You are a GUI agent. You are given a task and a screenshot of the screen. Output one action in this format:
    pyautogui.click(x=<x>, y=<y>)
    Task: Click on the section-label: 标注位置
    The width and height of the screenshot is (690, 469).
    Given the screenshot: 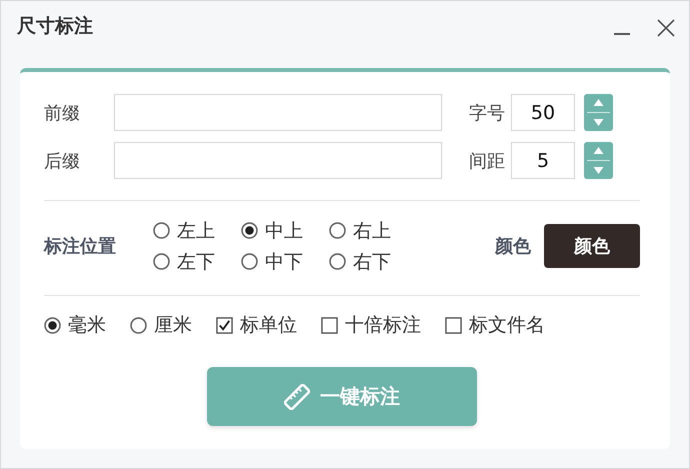 What is the action you would take?
    pyautogui.click(x=80, y=246)
    